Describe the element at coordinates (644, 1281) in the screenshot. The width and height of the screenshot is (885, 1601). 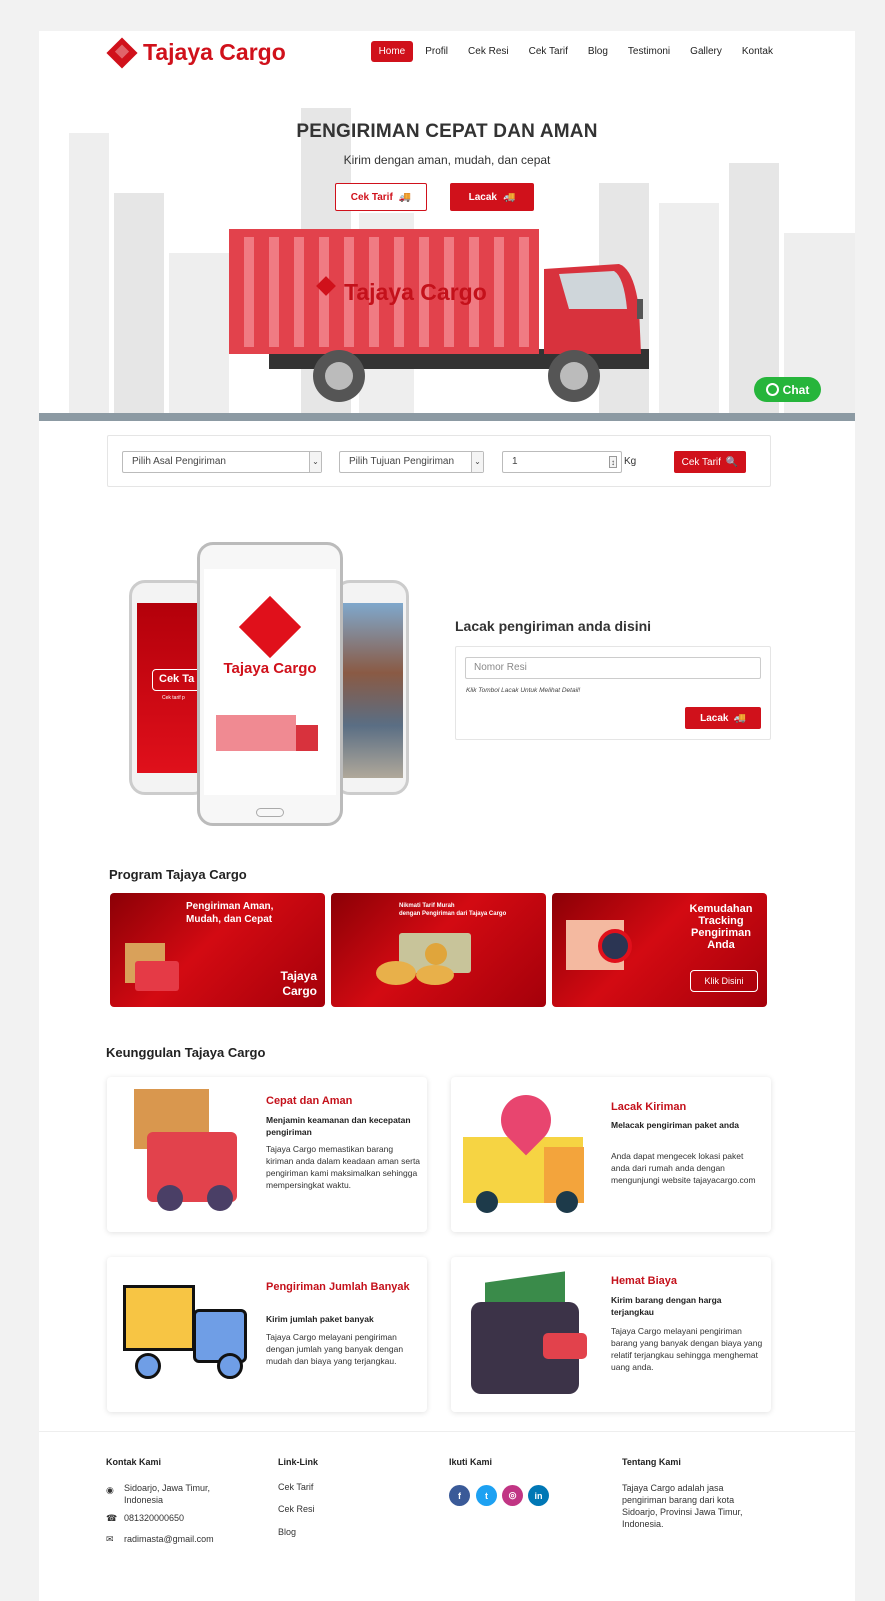
I see `feature-title: Hemat Biaya` at that location.